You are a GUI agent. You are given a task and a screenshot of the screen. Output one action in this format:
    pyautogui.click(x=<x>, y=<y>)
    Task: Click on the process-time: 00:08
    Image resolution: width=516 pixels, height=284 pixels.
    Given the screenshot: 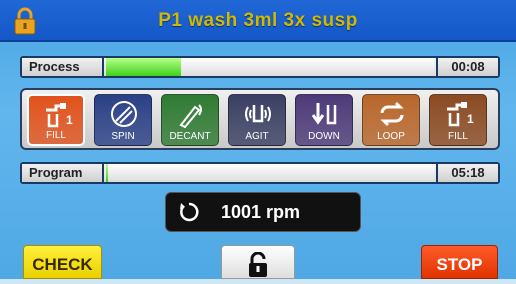 What is the action you would take?
    pyautogui.click(x=467, y=67)
    